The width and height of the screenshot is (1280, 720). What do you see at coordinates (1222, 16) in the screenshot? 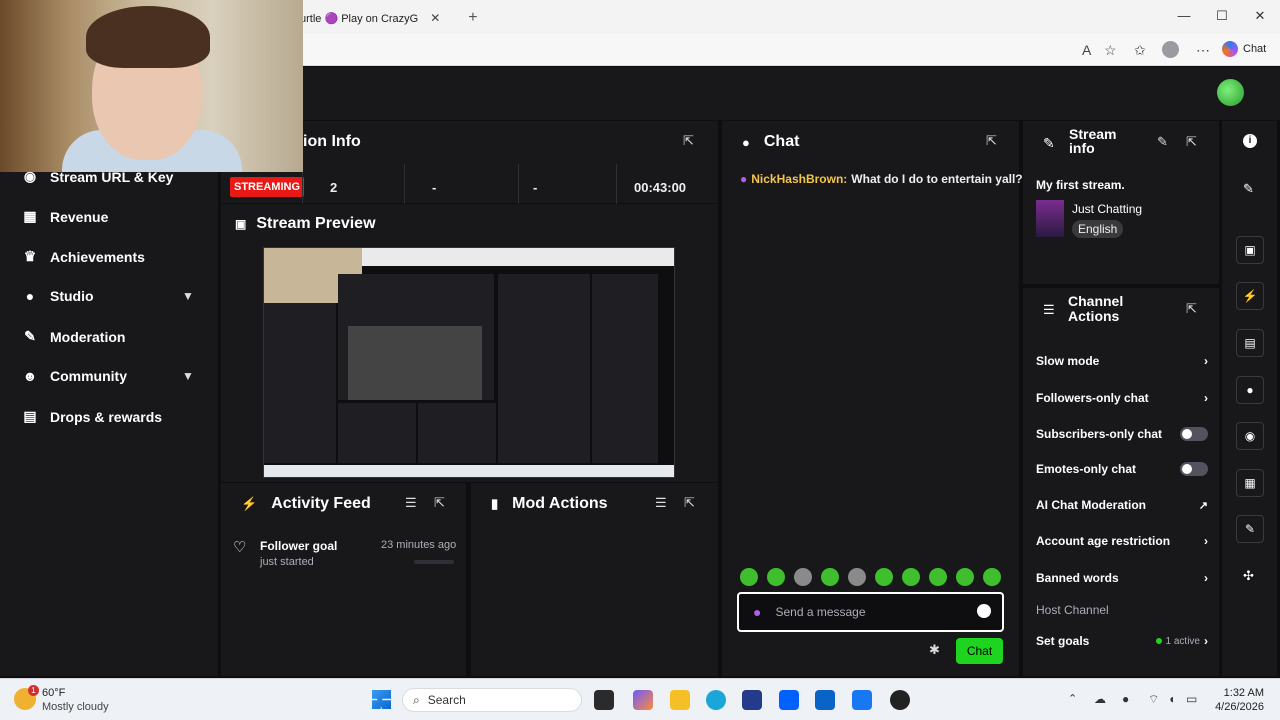
I see `maximize-icon: ☐` at bounding box center [1222, 16].